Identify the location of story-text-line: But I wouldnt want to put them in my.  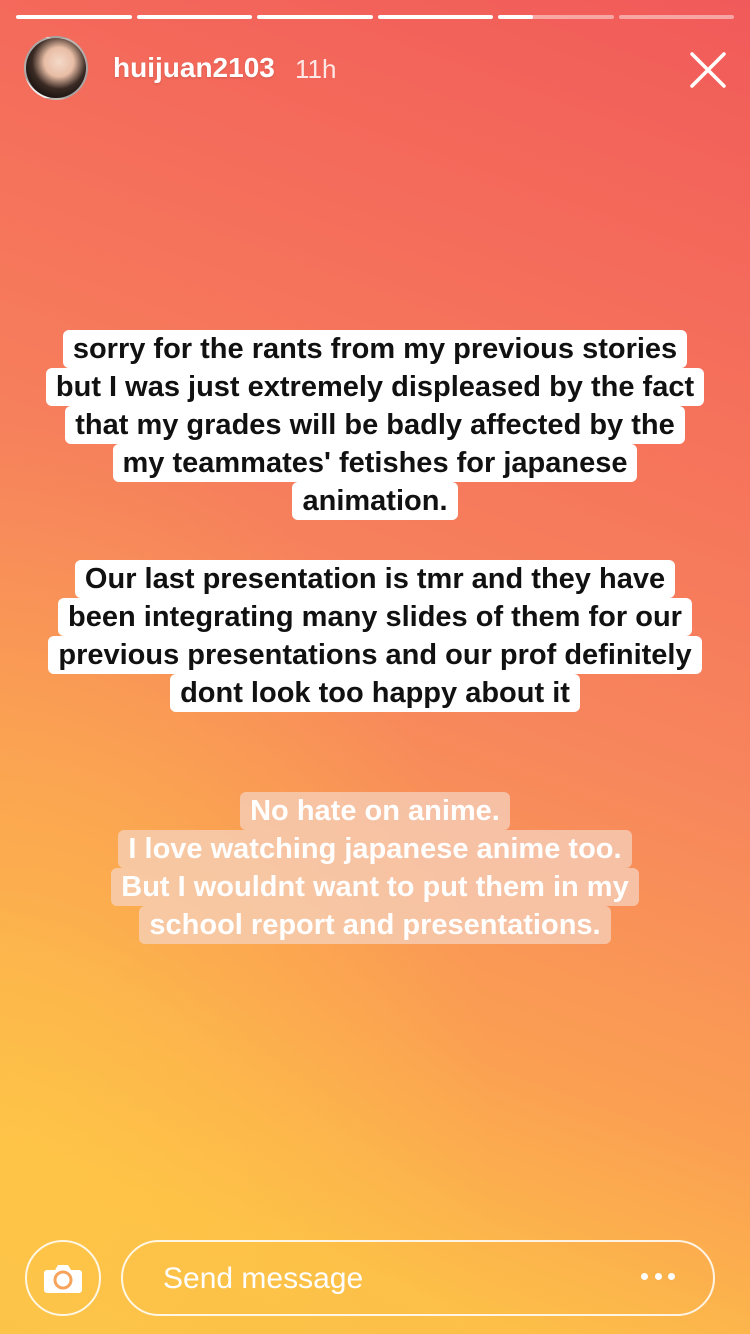
(375, 887).